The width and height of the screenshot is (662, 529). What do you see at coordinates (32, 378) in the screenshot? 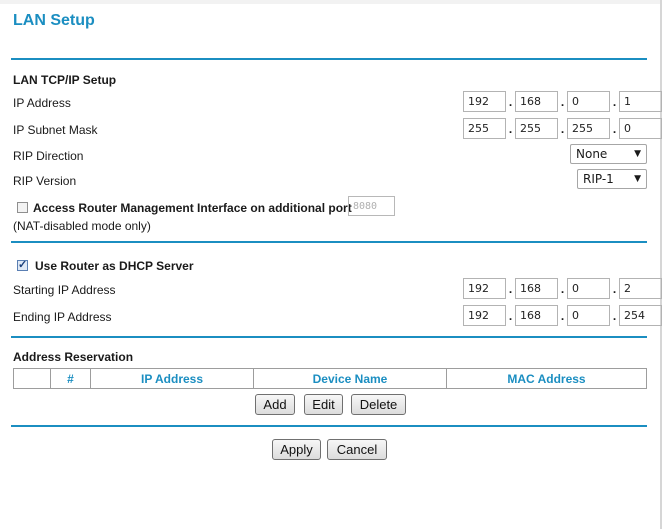
I see `column-select` at bounding box center [32, 378].